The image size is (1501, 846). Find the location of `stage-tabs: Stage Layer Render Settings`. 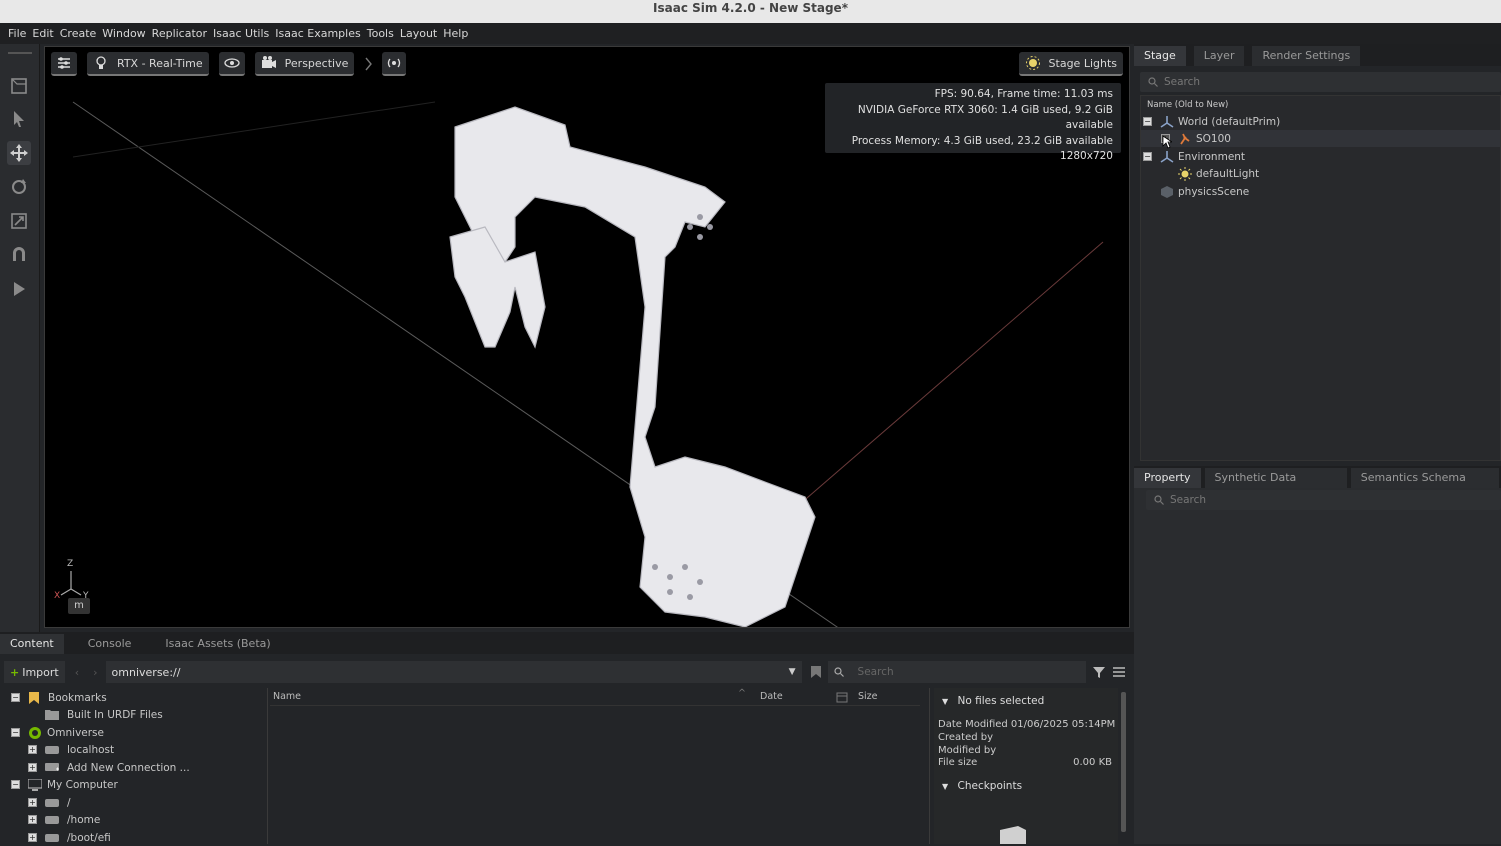

stage-tabs: Stage Layer Render Settings is located at coordinates (1317, 55).